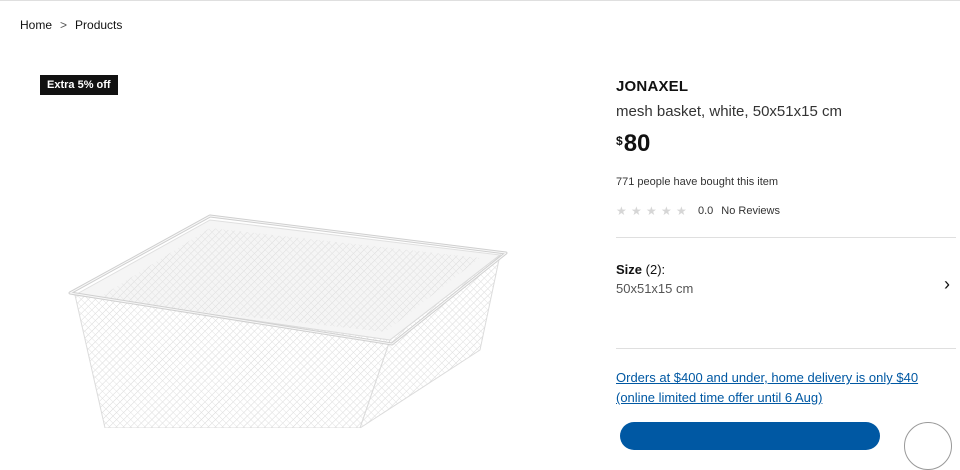 This screenshot has height=470, width=960. What do you see at coordinates (719, 397) in the screenshot?
I see `promo-line-2: (online limited time offer until 6 Aug)` at bounding box center [719, 397].